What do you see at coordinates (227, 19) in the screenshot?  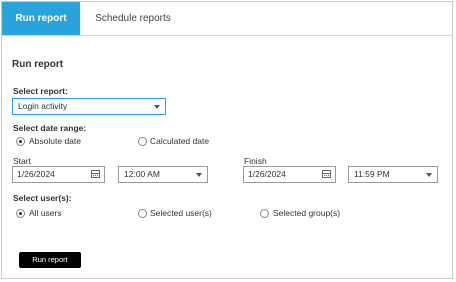 I see `tab-bar: Run report Schedule reports` at bounding box center [227, 19].